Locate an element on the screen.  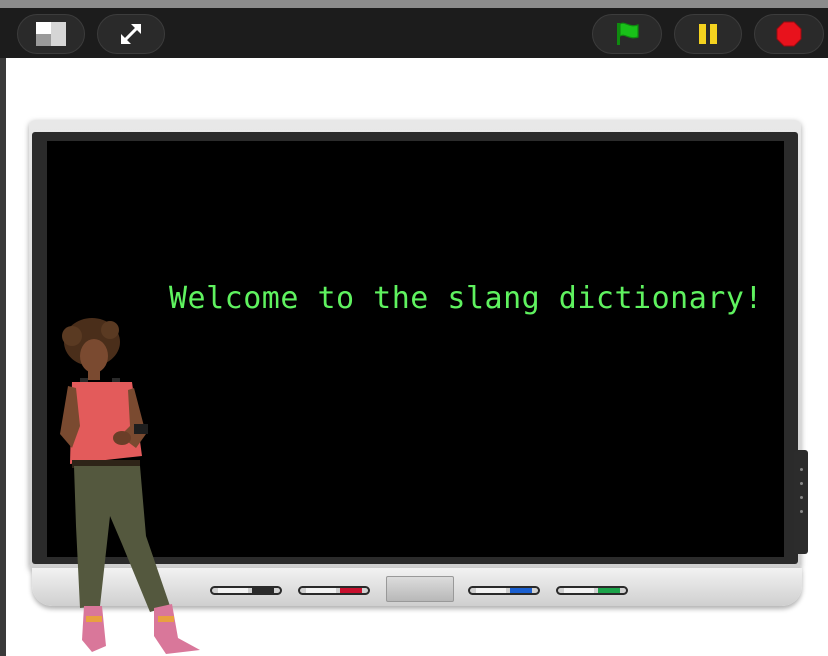
smartboard-side-panel is located at coordinates (801, 502).